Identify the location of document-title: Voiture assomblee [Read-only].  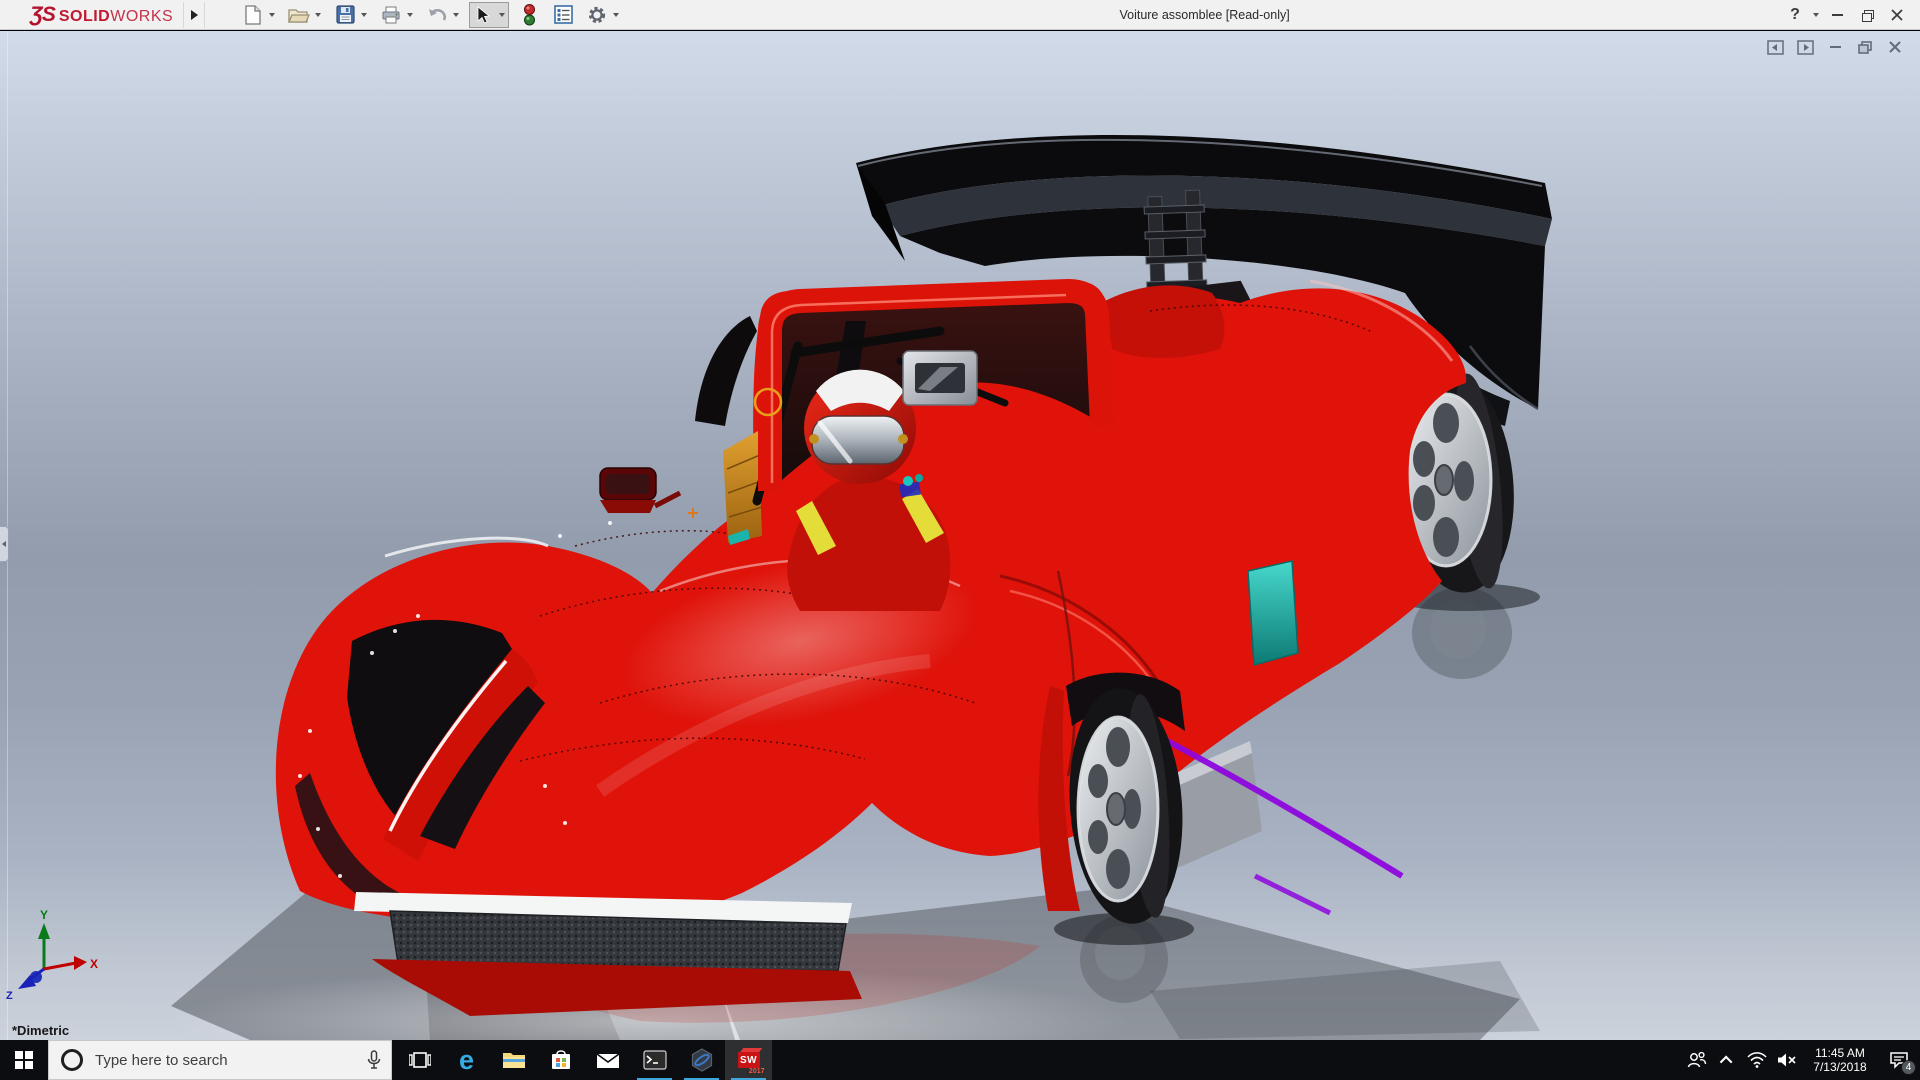
(1204, 14).